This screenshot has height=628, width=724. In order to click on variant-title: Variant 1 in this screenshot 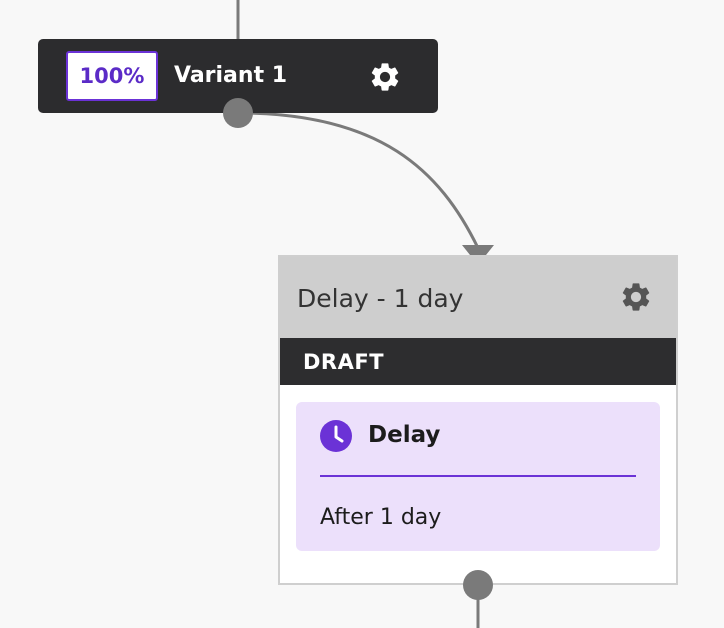, I will do `click(231, 75)`.